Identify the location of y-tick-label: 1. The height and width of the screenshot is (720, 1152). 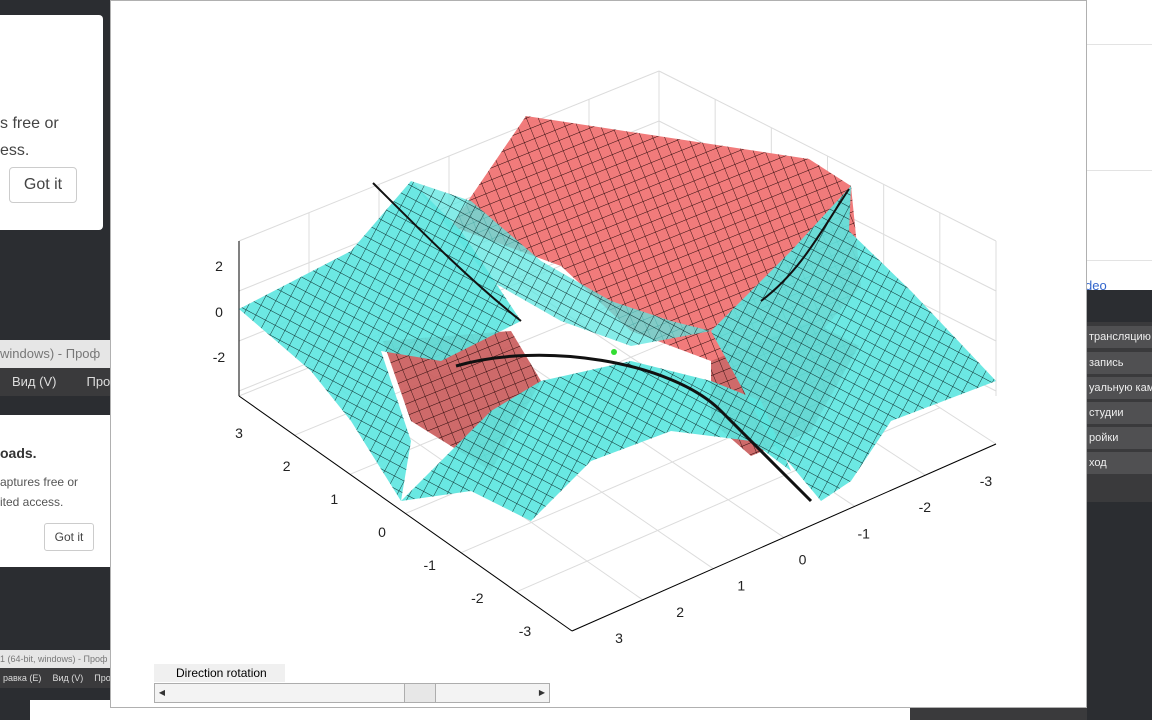
(334, 499).